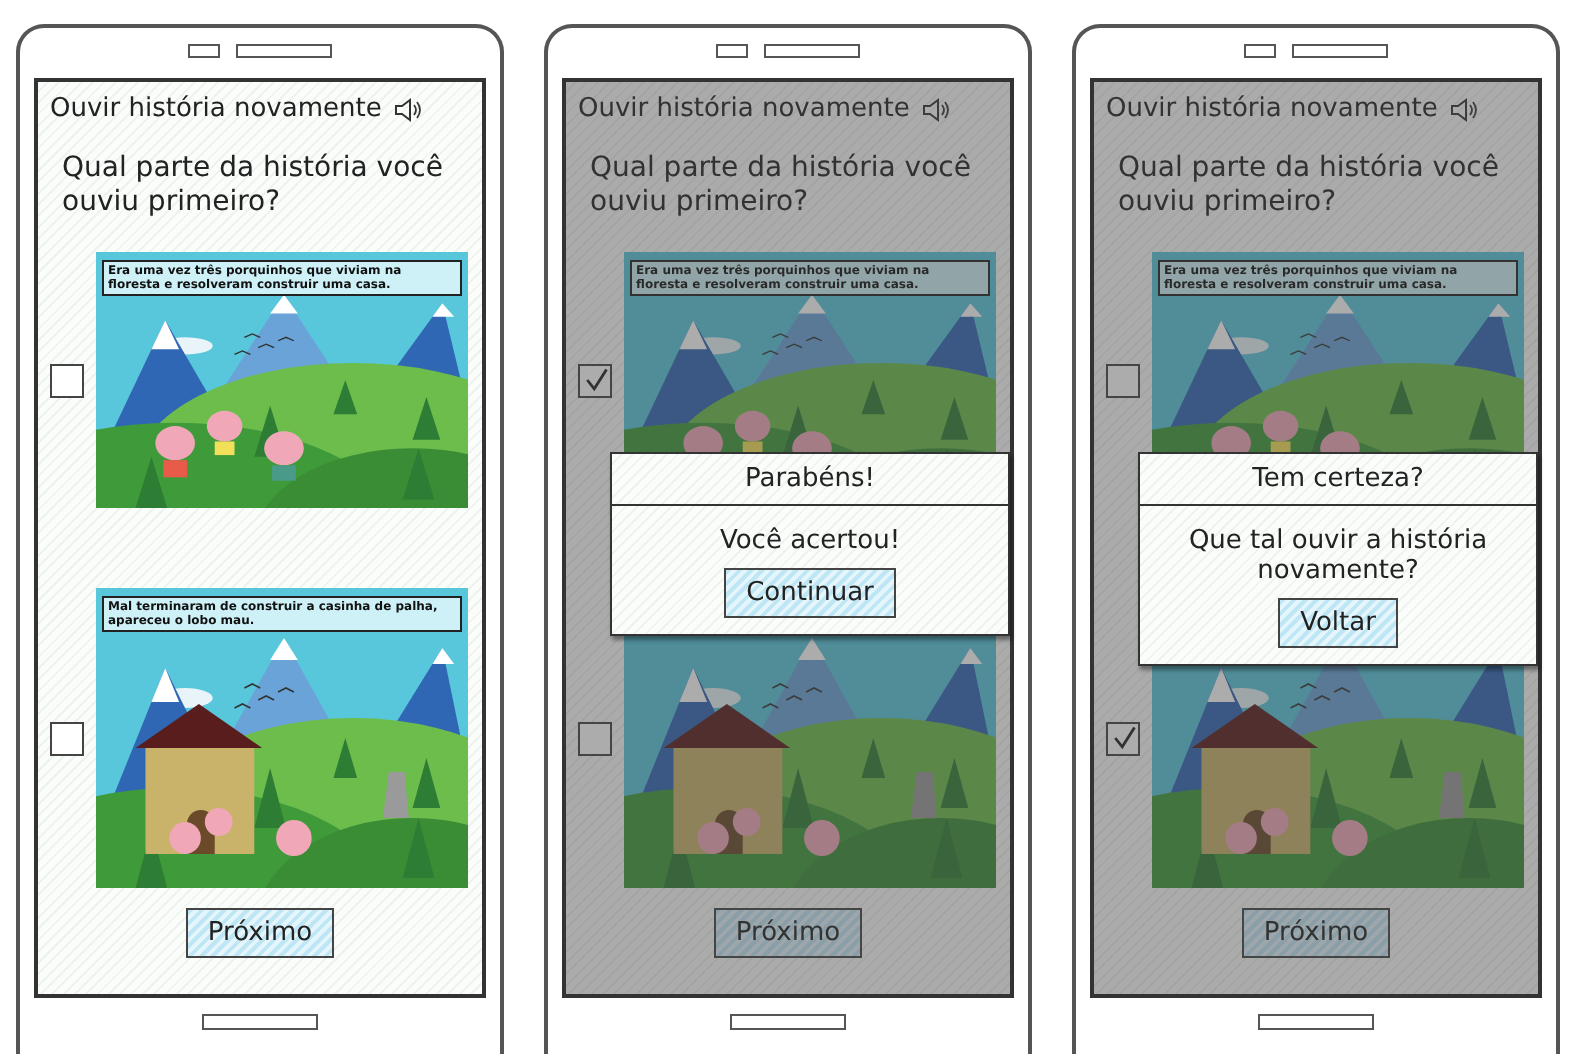 This screenshot has width=1584, height=1054. I want to click on dialog-button: Voltar, so click(1338, 623).